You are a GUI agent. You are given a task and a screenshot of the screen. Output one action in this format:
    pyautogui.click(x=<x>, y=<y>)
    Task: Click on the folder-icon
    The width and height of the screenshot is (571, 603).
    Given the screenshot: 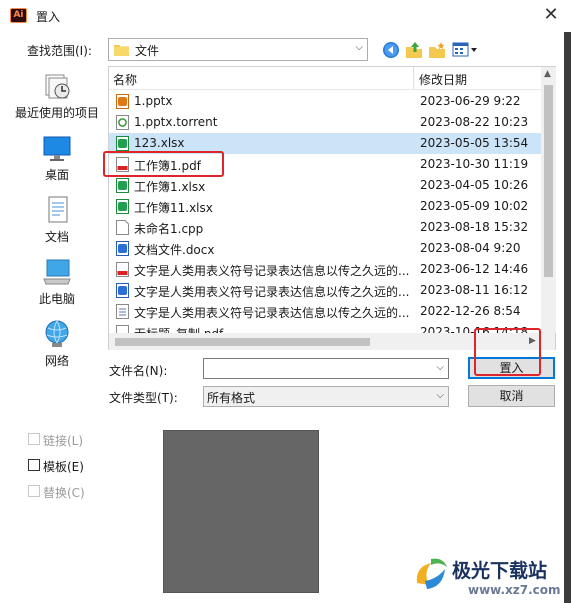 What is the action you would take?
    pyautogui.click(x=121, y=50)
    